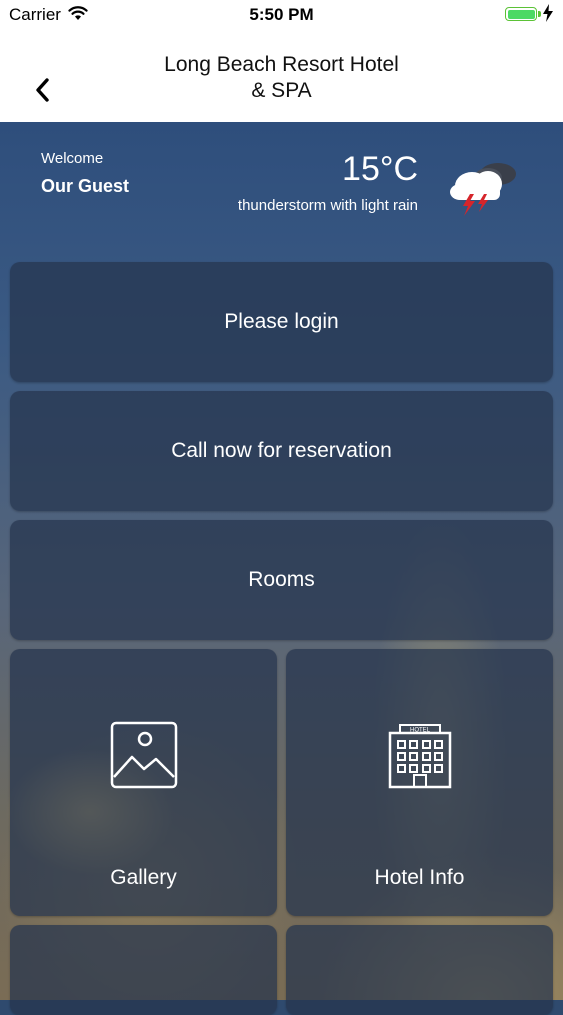  I want to click on status-bar: Carrier 5:50 PM, so click(281, 15).